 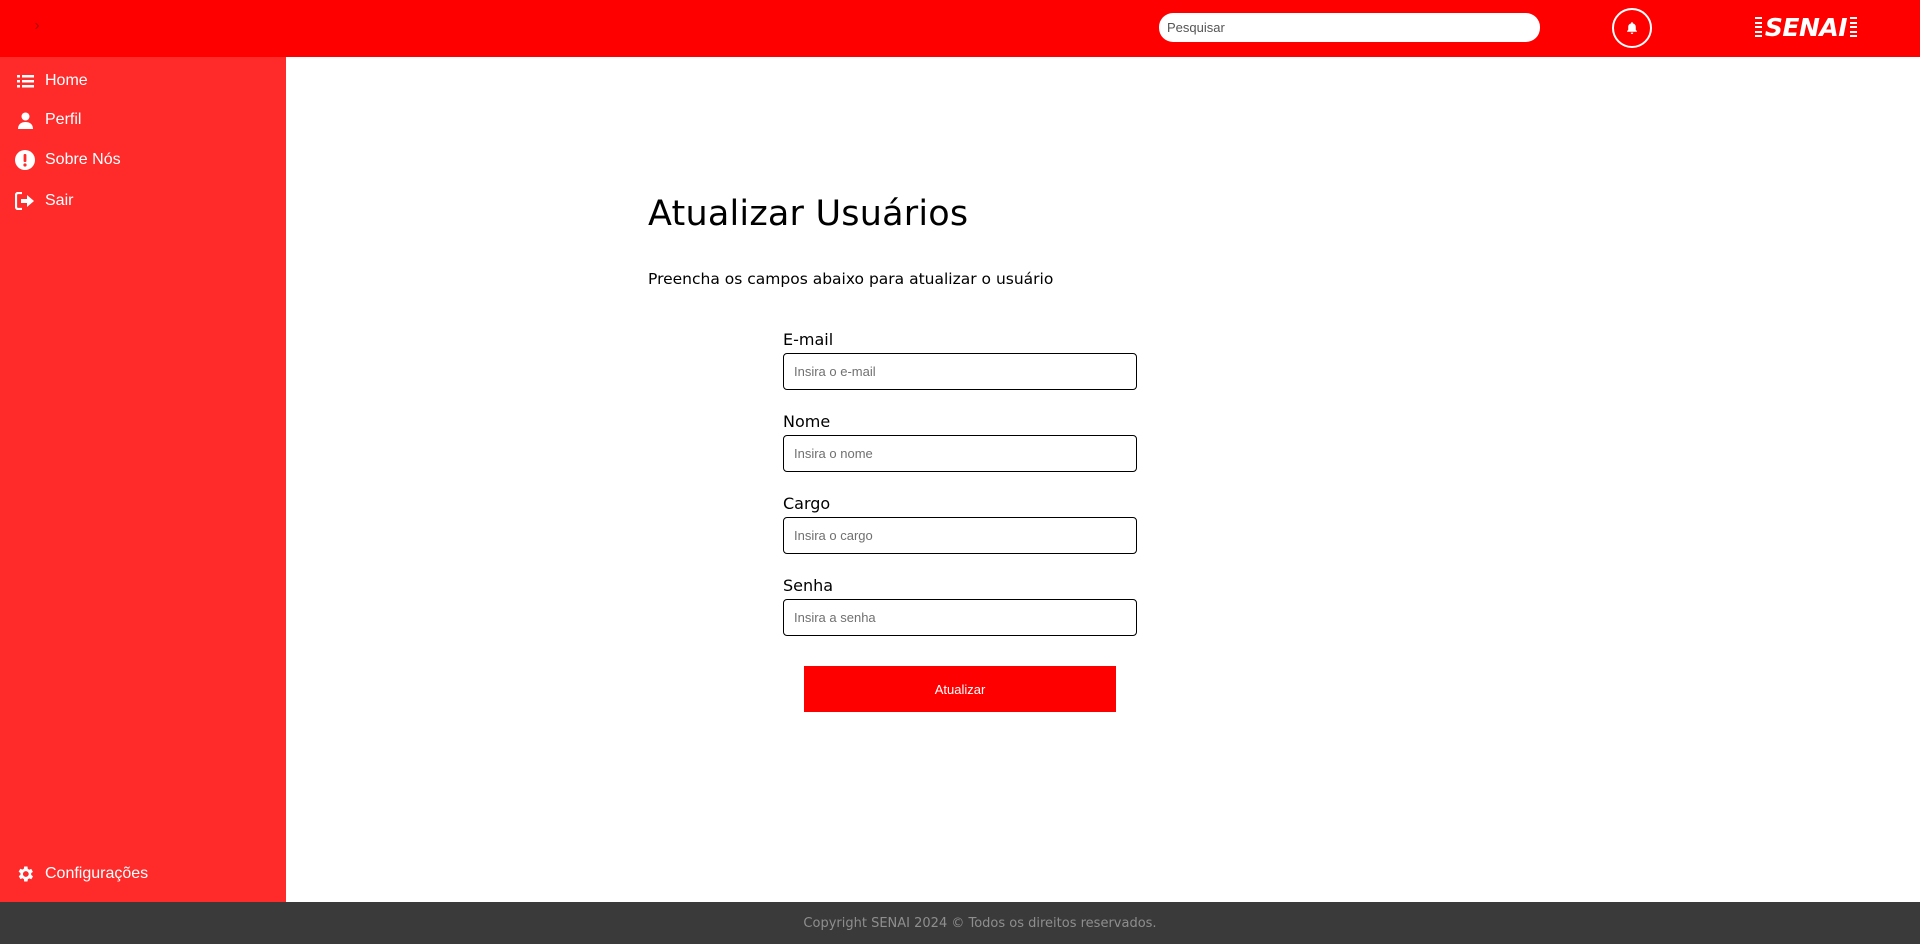 I want to click on notifications-button, so click(x=1632, y=28).